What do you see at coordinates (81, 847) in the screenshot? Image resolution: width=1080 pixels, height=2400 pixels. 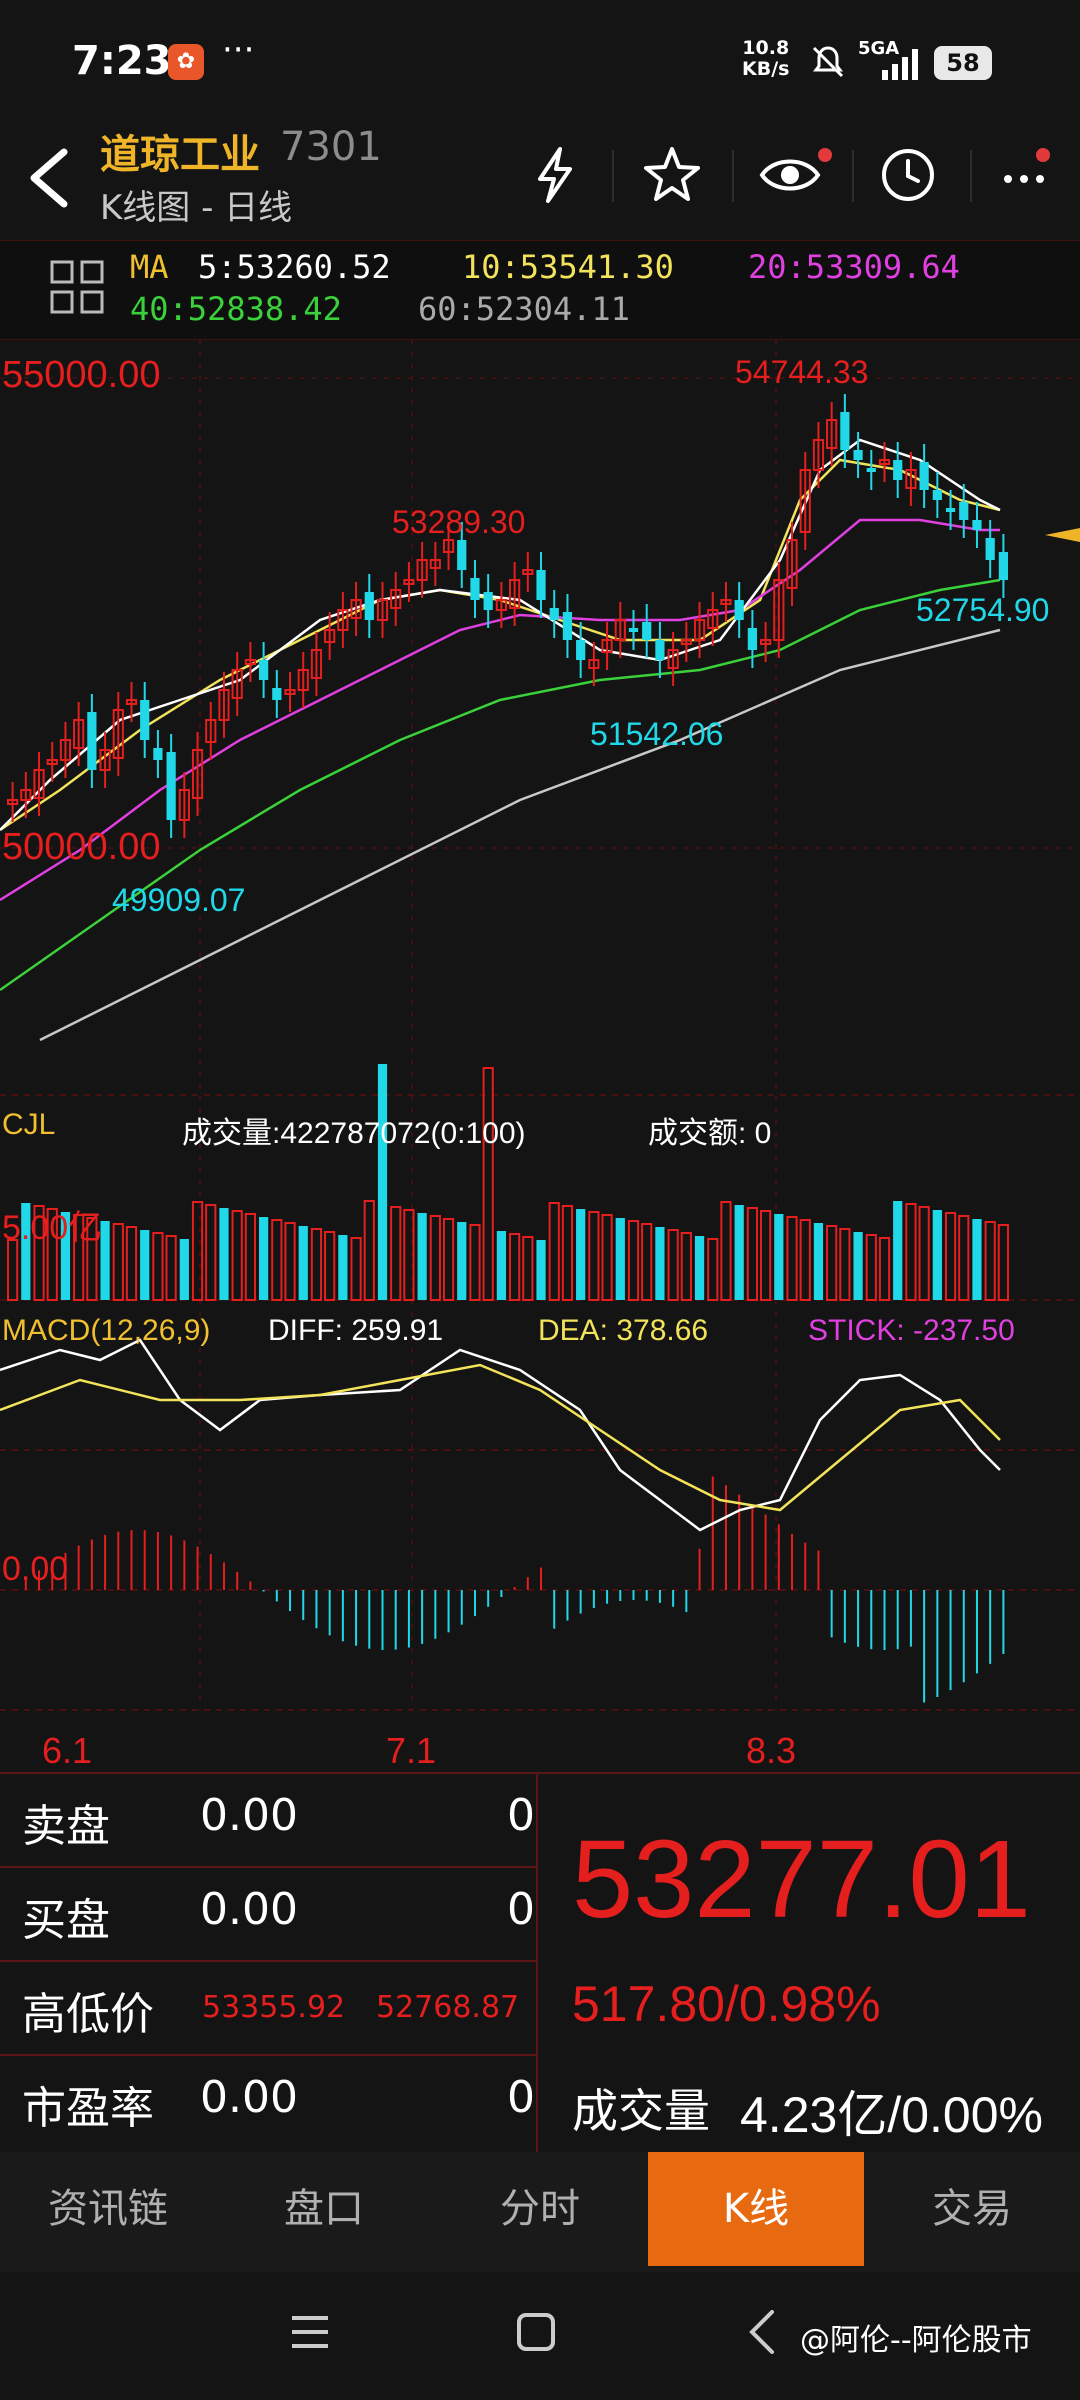 I see `price-axis-bottom: 50000.00` at bounding box center [81, 847].